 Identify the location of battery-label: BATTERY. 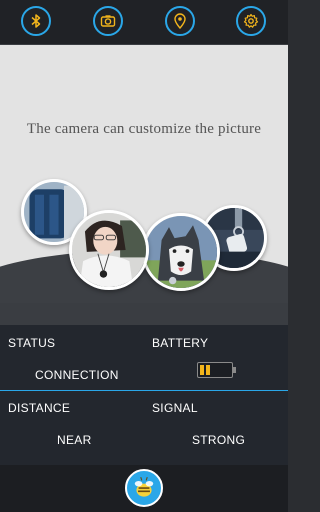
(180, 343).